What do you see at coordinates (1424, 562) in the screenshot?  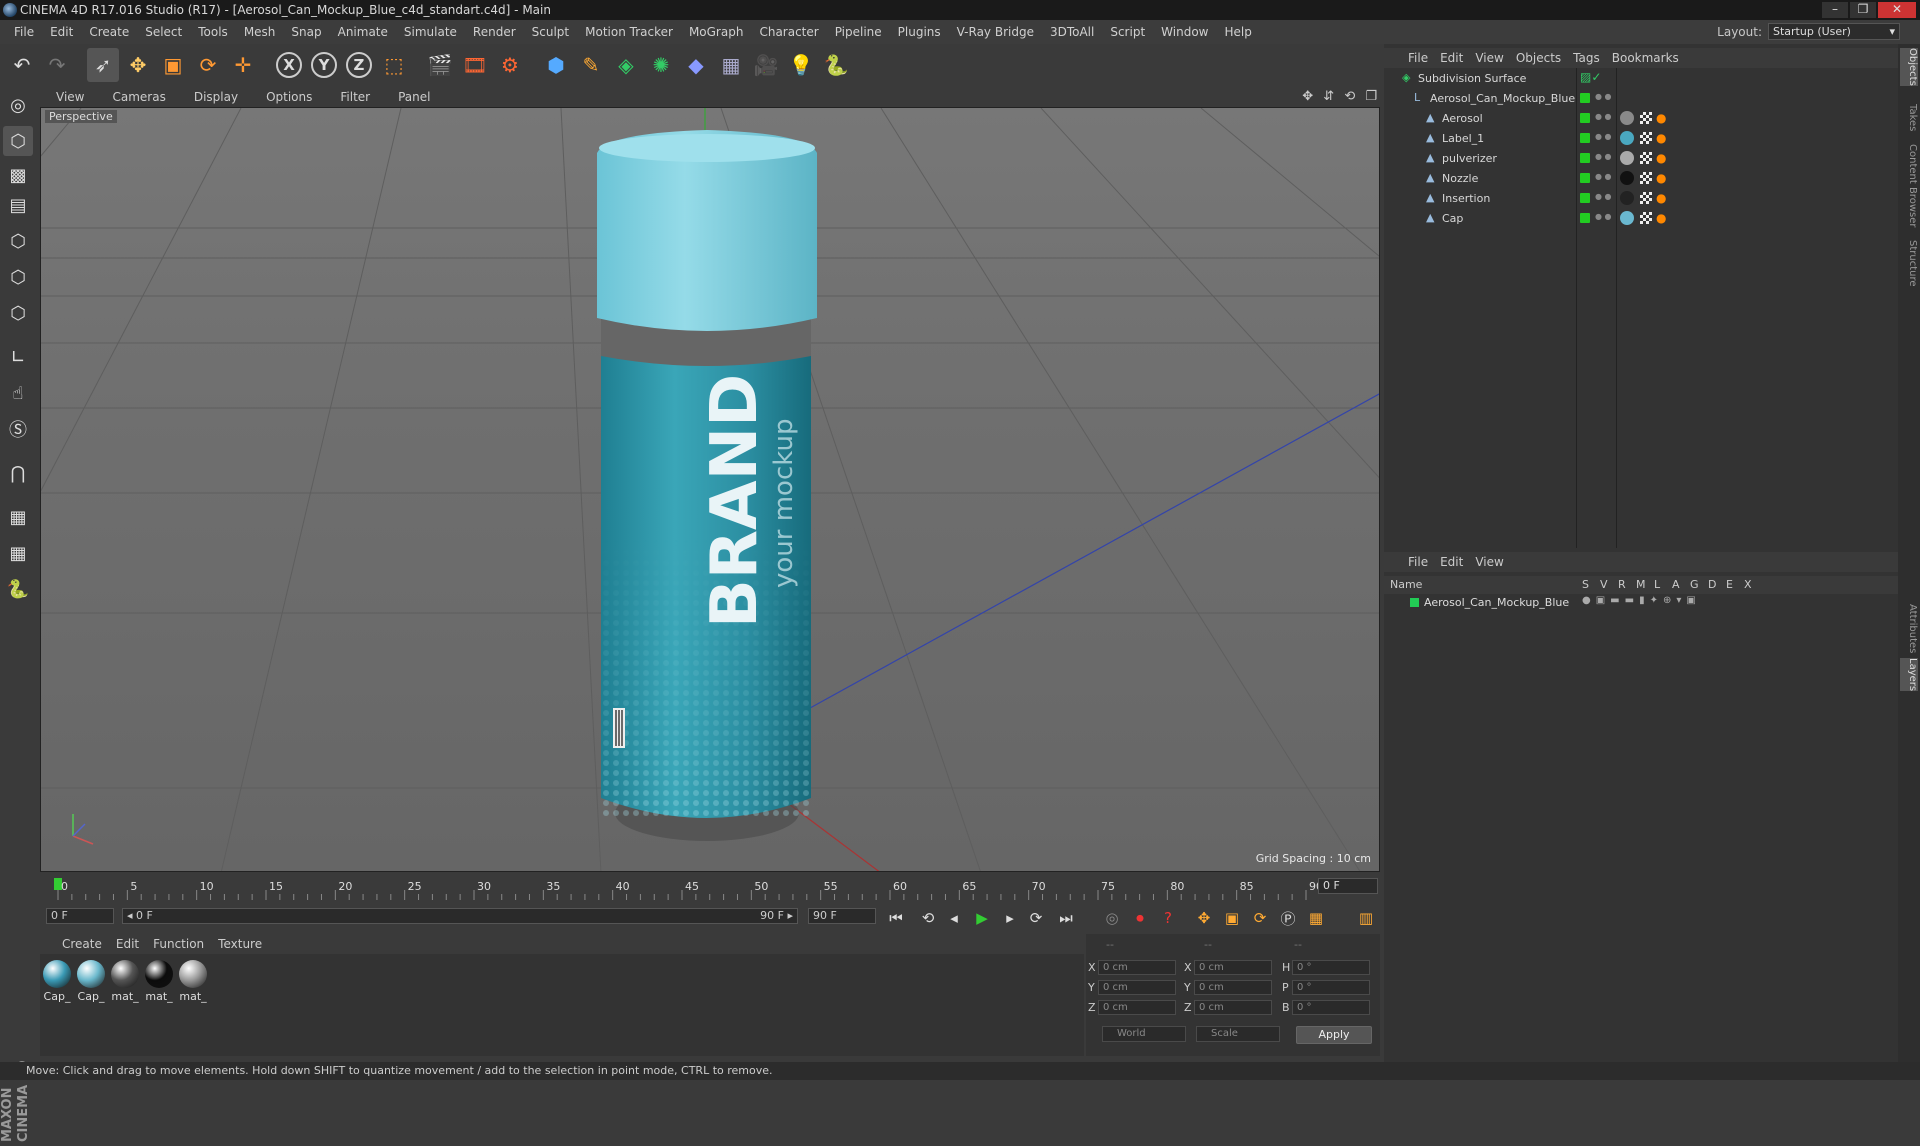 I see `layers-menu-file: File` at bounding box center [1424, 562].